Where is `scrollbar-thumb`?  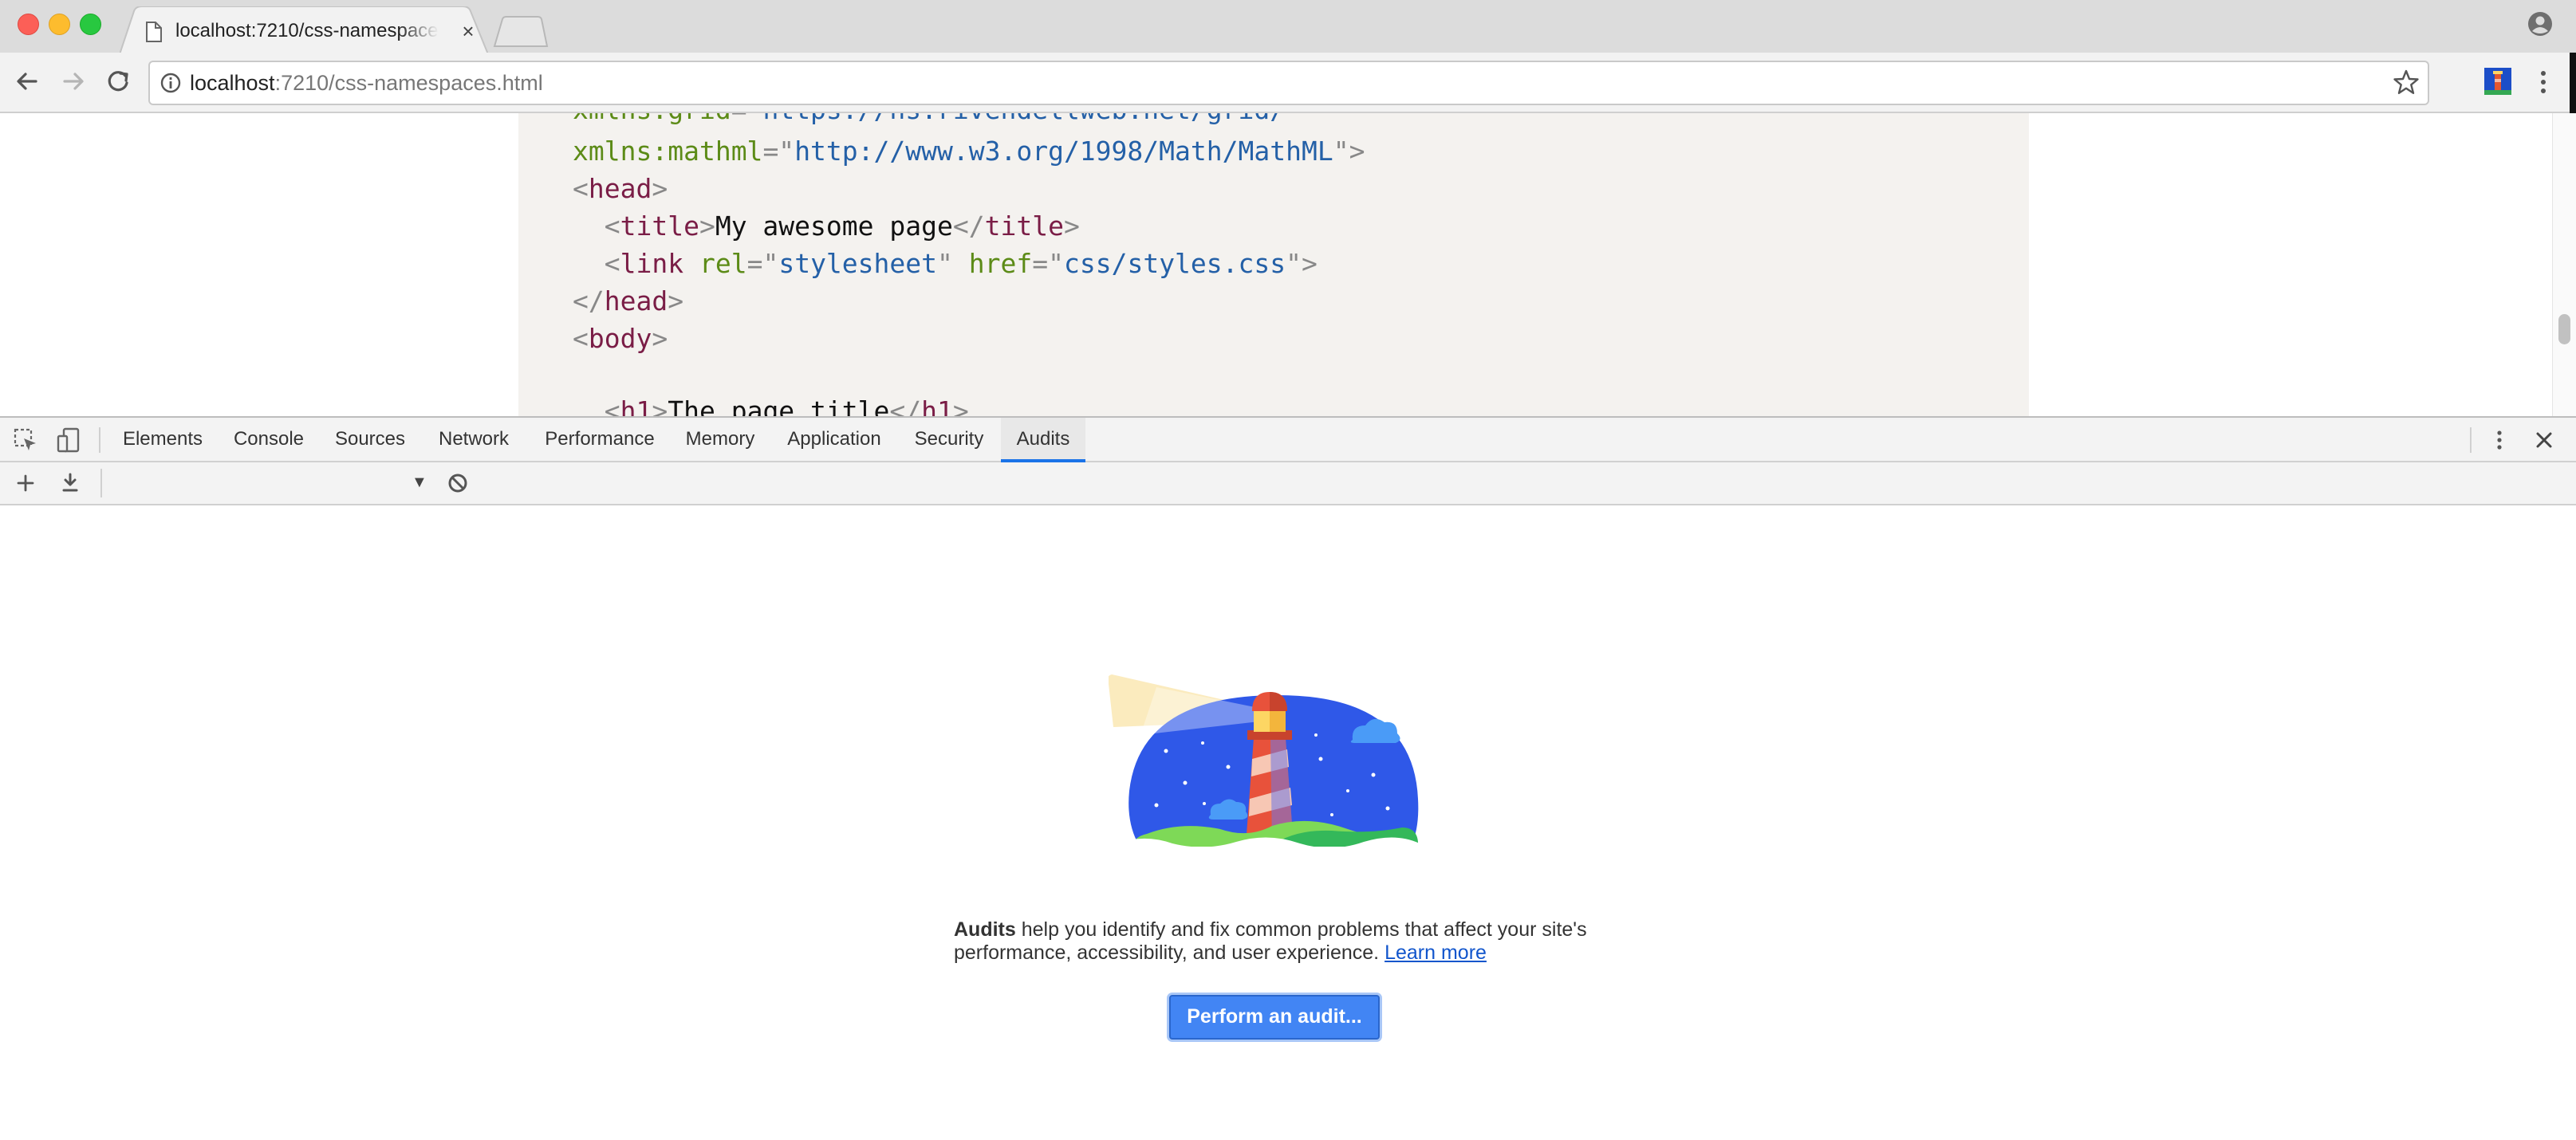
scrollbar-thumb is located at coordinates (2564, 329).